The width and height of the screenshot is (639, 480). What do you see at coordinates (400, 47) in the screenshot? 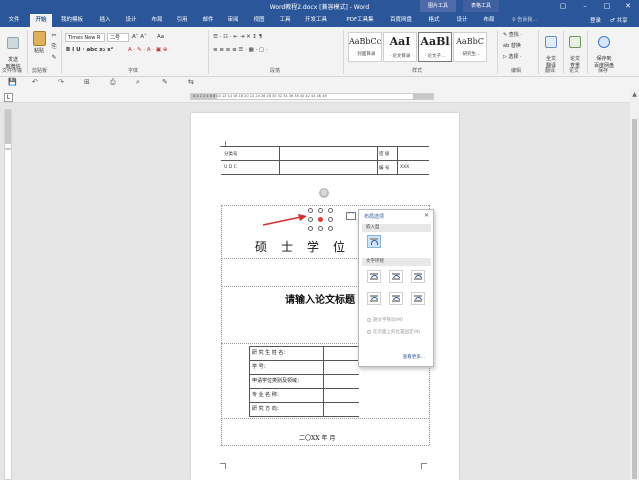
I see `style-thesis-toc: AaI · 论文目录` at bounding box center [400, 47].